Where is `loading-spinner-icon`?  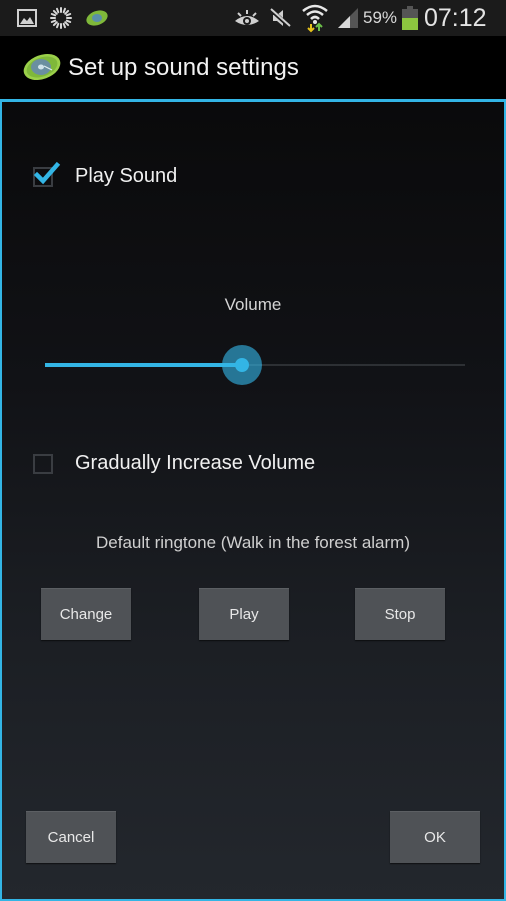
loading-spinner-icon is located at coordinates (61, 18).